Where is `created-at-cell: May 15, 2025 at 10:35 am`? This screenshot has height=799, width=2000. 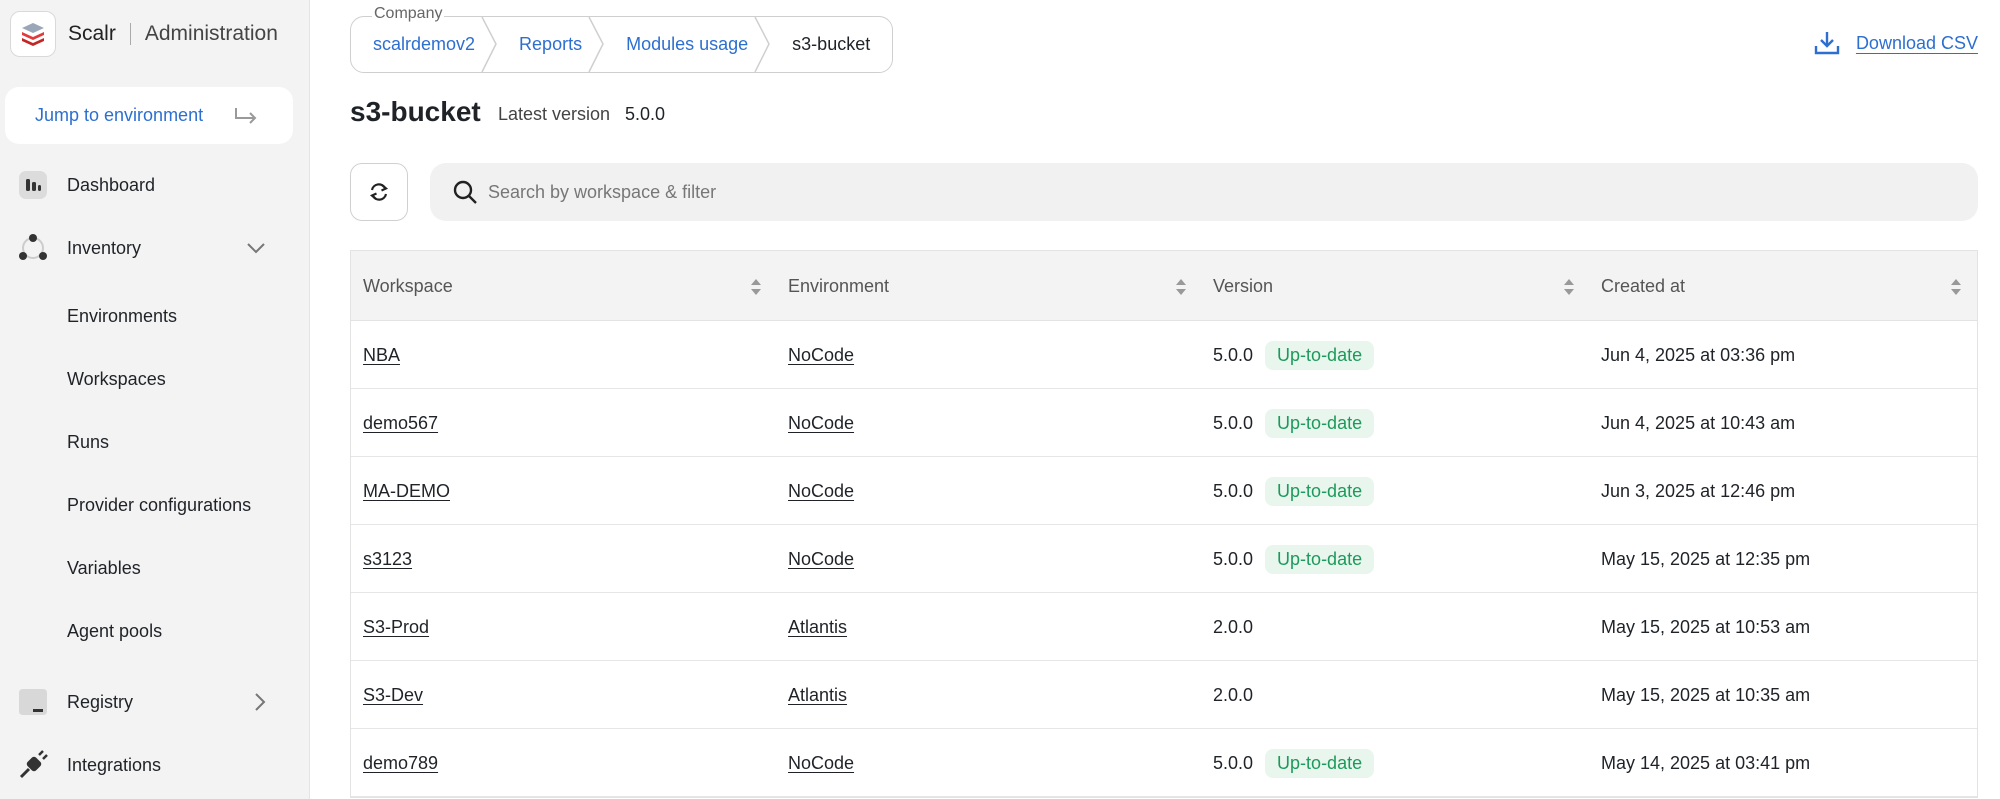 created-at-cell: May 15, 2025 at 10:35 am is located at coordinates (1705, 695).